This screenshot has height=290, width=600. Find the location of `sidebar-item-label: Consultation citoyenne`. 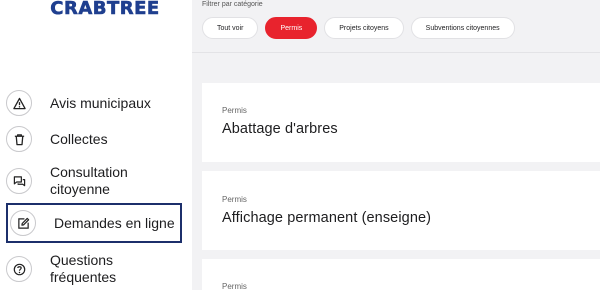

sidebar-item-label: Consultation citoyenne is located at coordinates (89, 180).